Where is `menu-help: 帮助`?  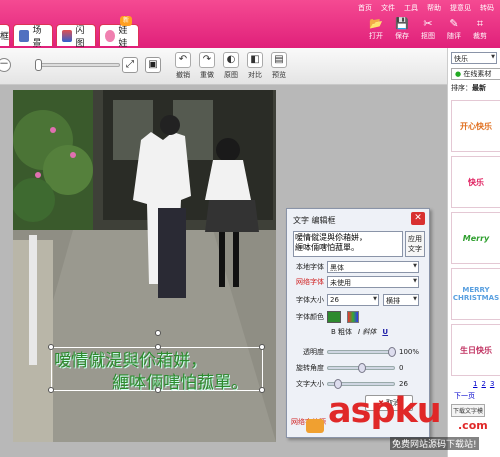
menu-help: 帮助 is located at coordinates (434, 8).